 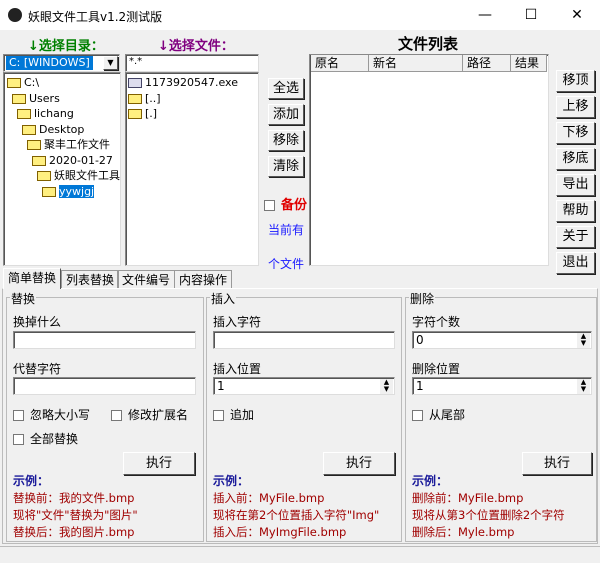 What do you see at coordinates (502, 386) in the screenshot?
I see `delete-pos-spinner: 1 ▲ ▼` at bounding box center [502, 386].